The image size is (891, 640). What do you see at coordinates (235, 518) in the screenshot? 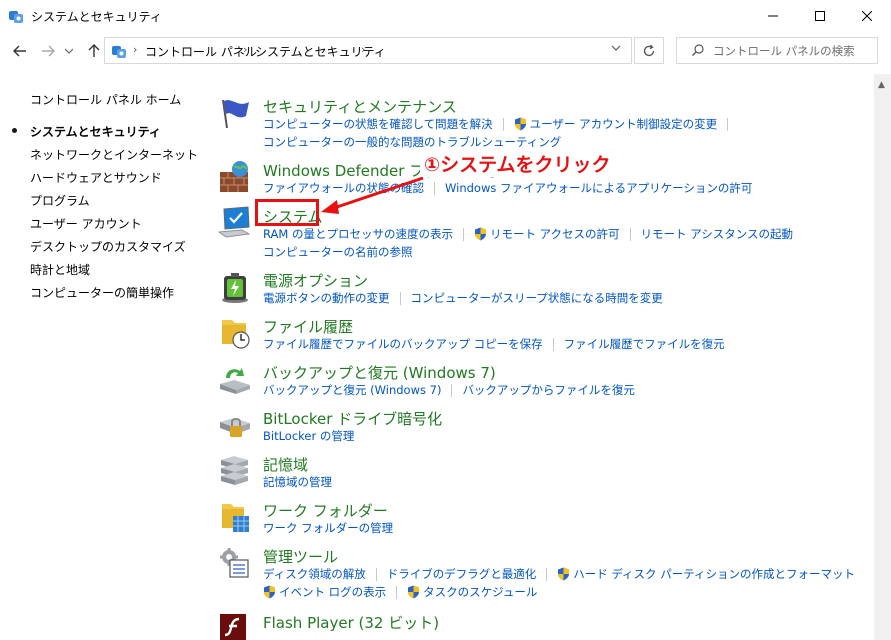
I see `work-folders-icon` at bounding box center [235, 518].